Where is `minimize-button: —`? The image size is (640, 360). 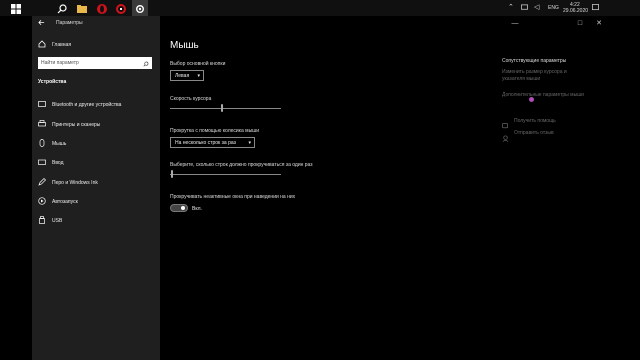 minimize-button: — is located at coordinates (515, 23).